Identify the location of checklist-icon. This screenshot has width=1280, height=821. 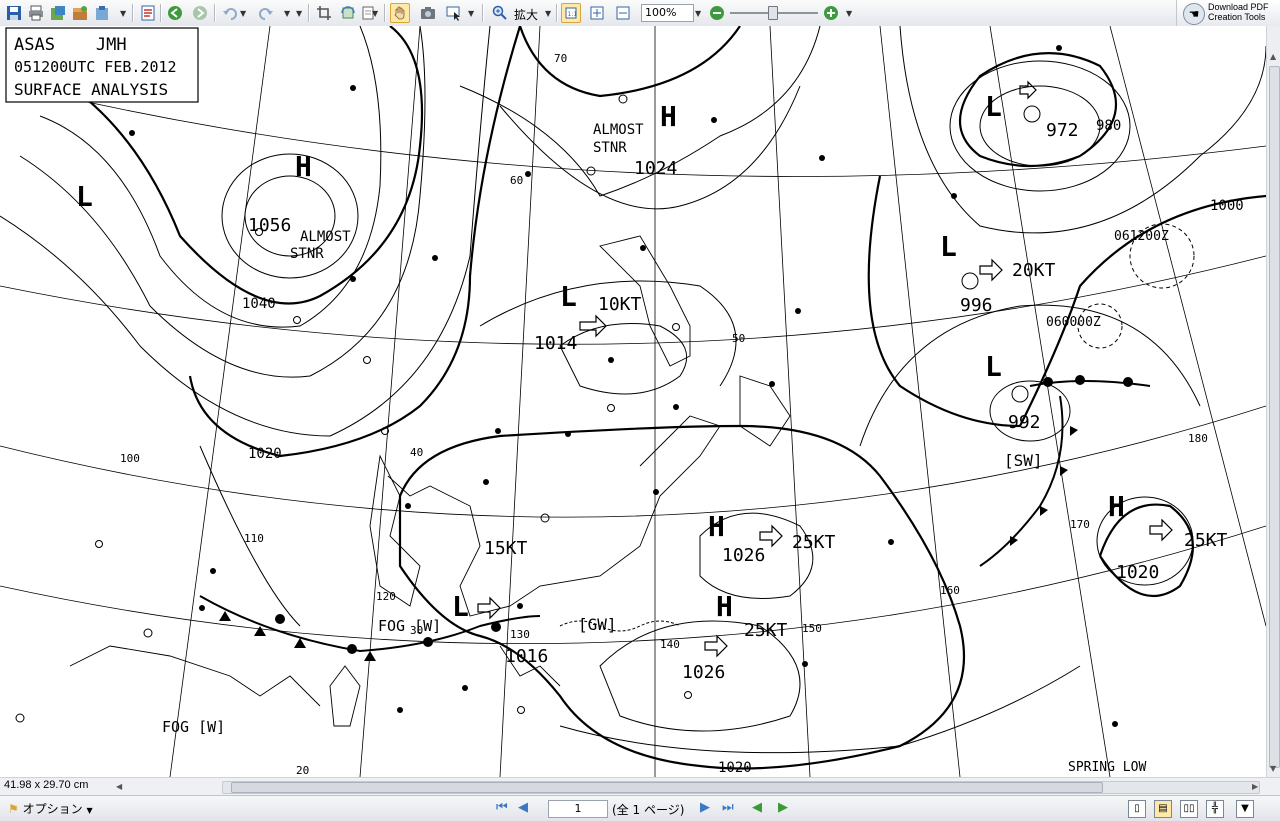
(148, 13).